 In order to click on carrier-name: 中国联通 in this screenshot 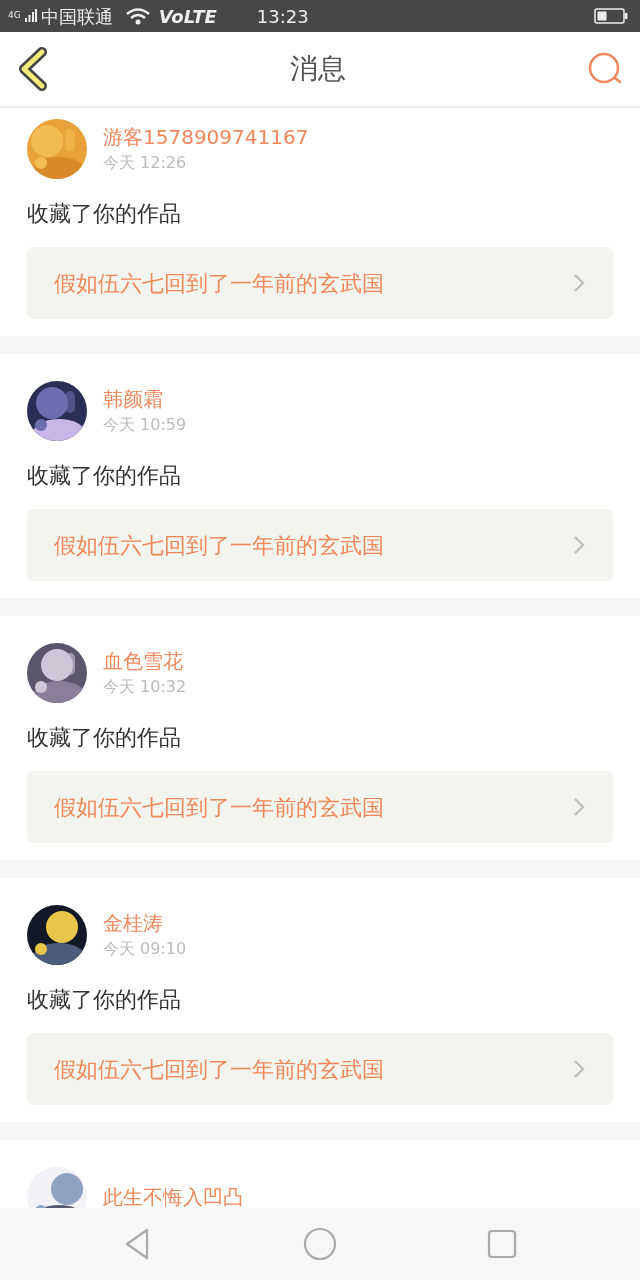, I will do `click(76, 16)`.